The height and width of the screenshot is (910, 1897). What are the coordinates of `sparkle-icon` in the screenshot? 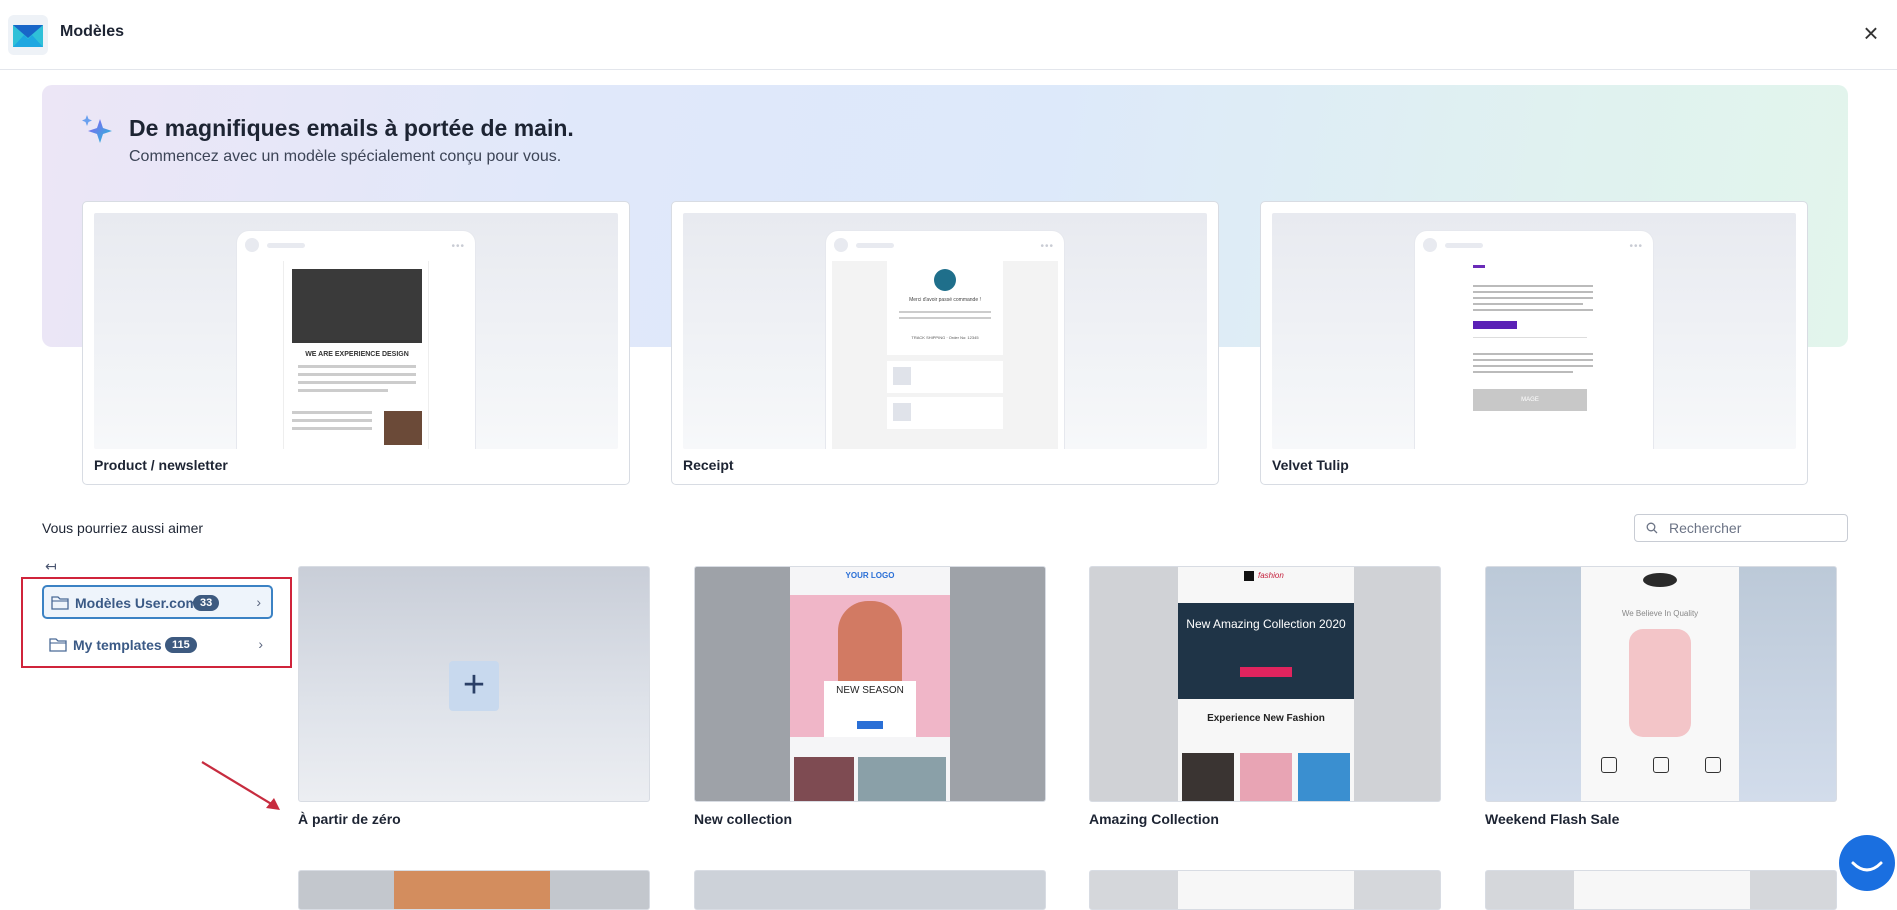 It's located at (97, 129).